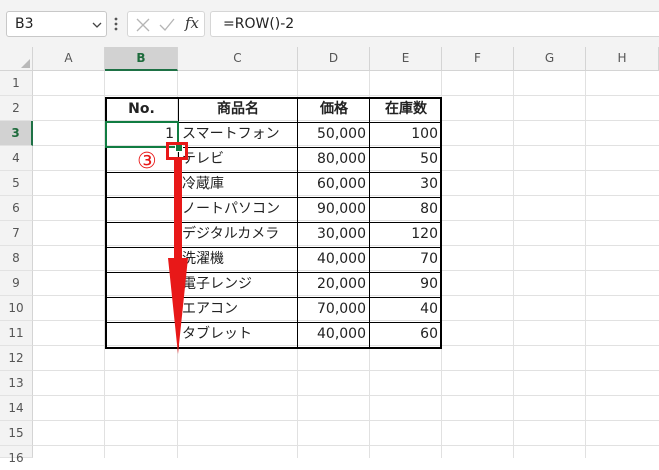 Image resolution: width=659 pixels, height=470 pixels. I want to click on column-header-e: E, so click(406, 59).